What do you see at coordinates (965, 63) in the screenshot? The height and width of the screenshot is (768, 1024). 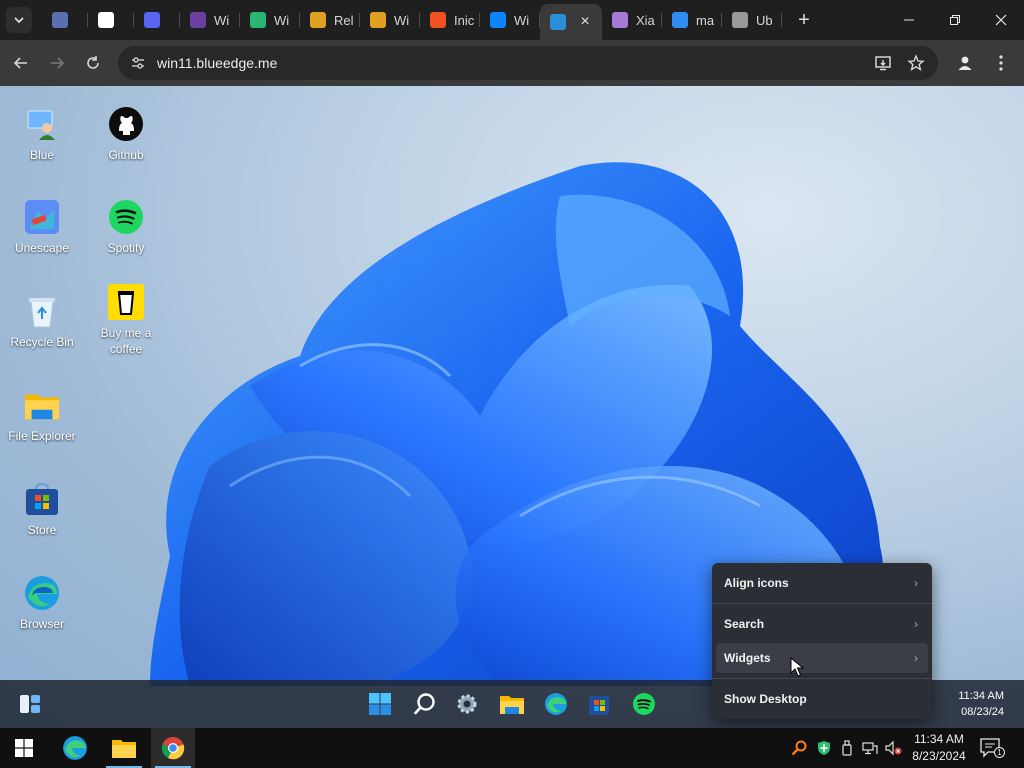 I see `profile-button` at bounding box center [965, 63].